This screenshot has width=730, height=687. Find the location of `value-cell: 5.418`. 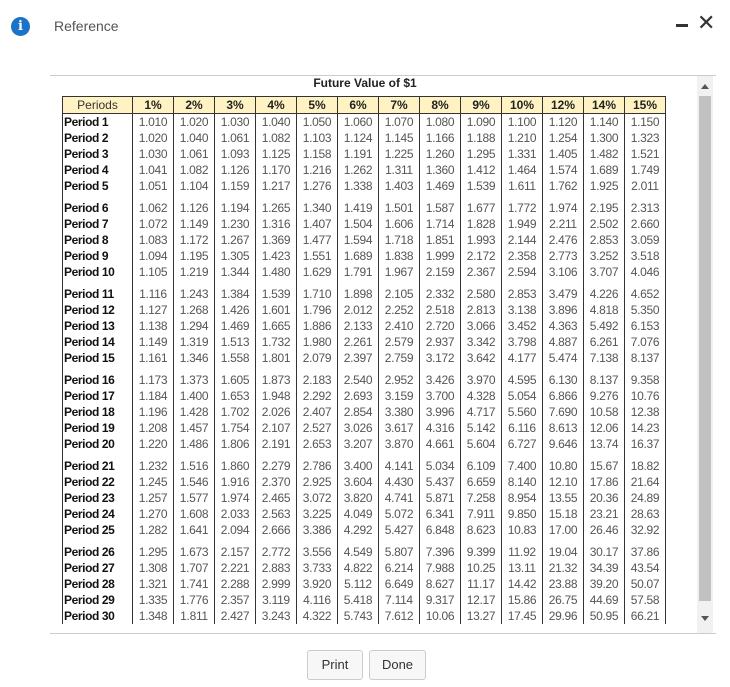

value-cell: 5.418 is located at coordinates (358, 600).